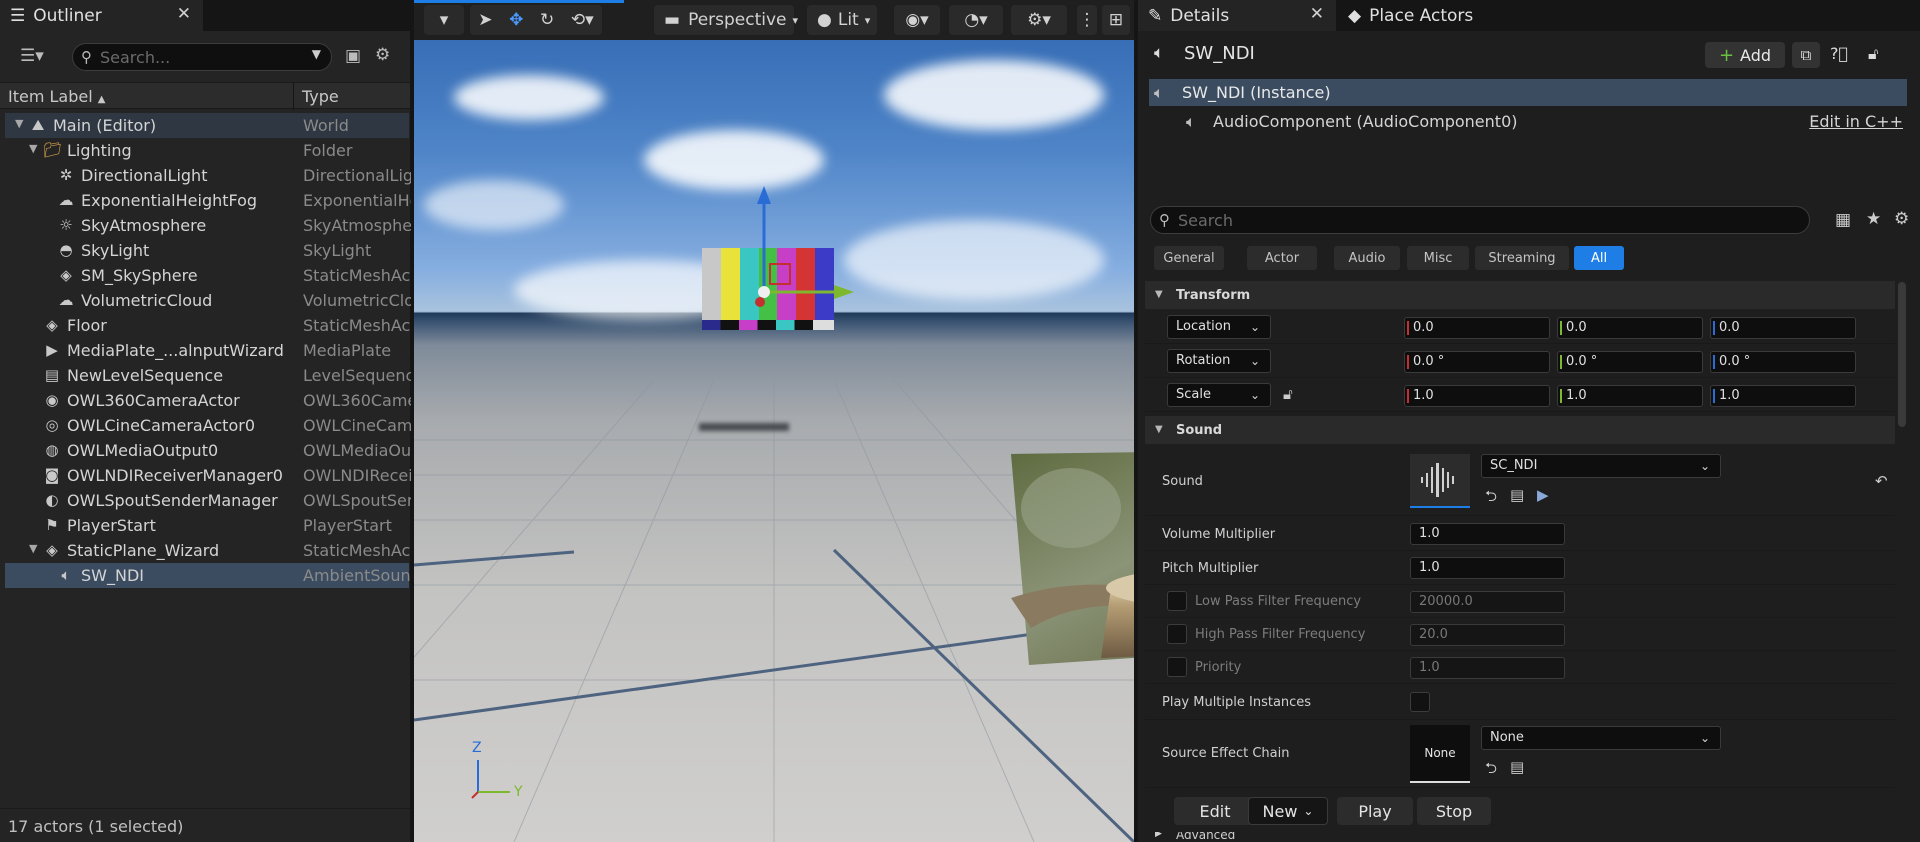  What do you see at coordinates (1783, 362) in the screenshot?
I see `rotation-z-field: 0.0 °` at bounding box center [1783, 362].